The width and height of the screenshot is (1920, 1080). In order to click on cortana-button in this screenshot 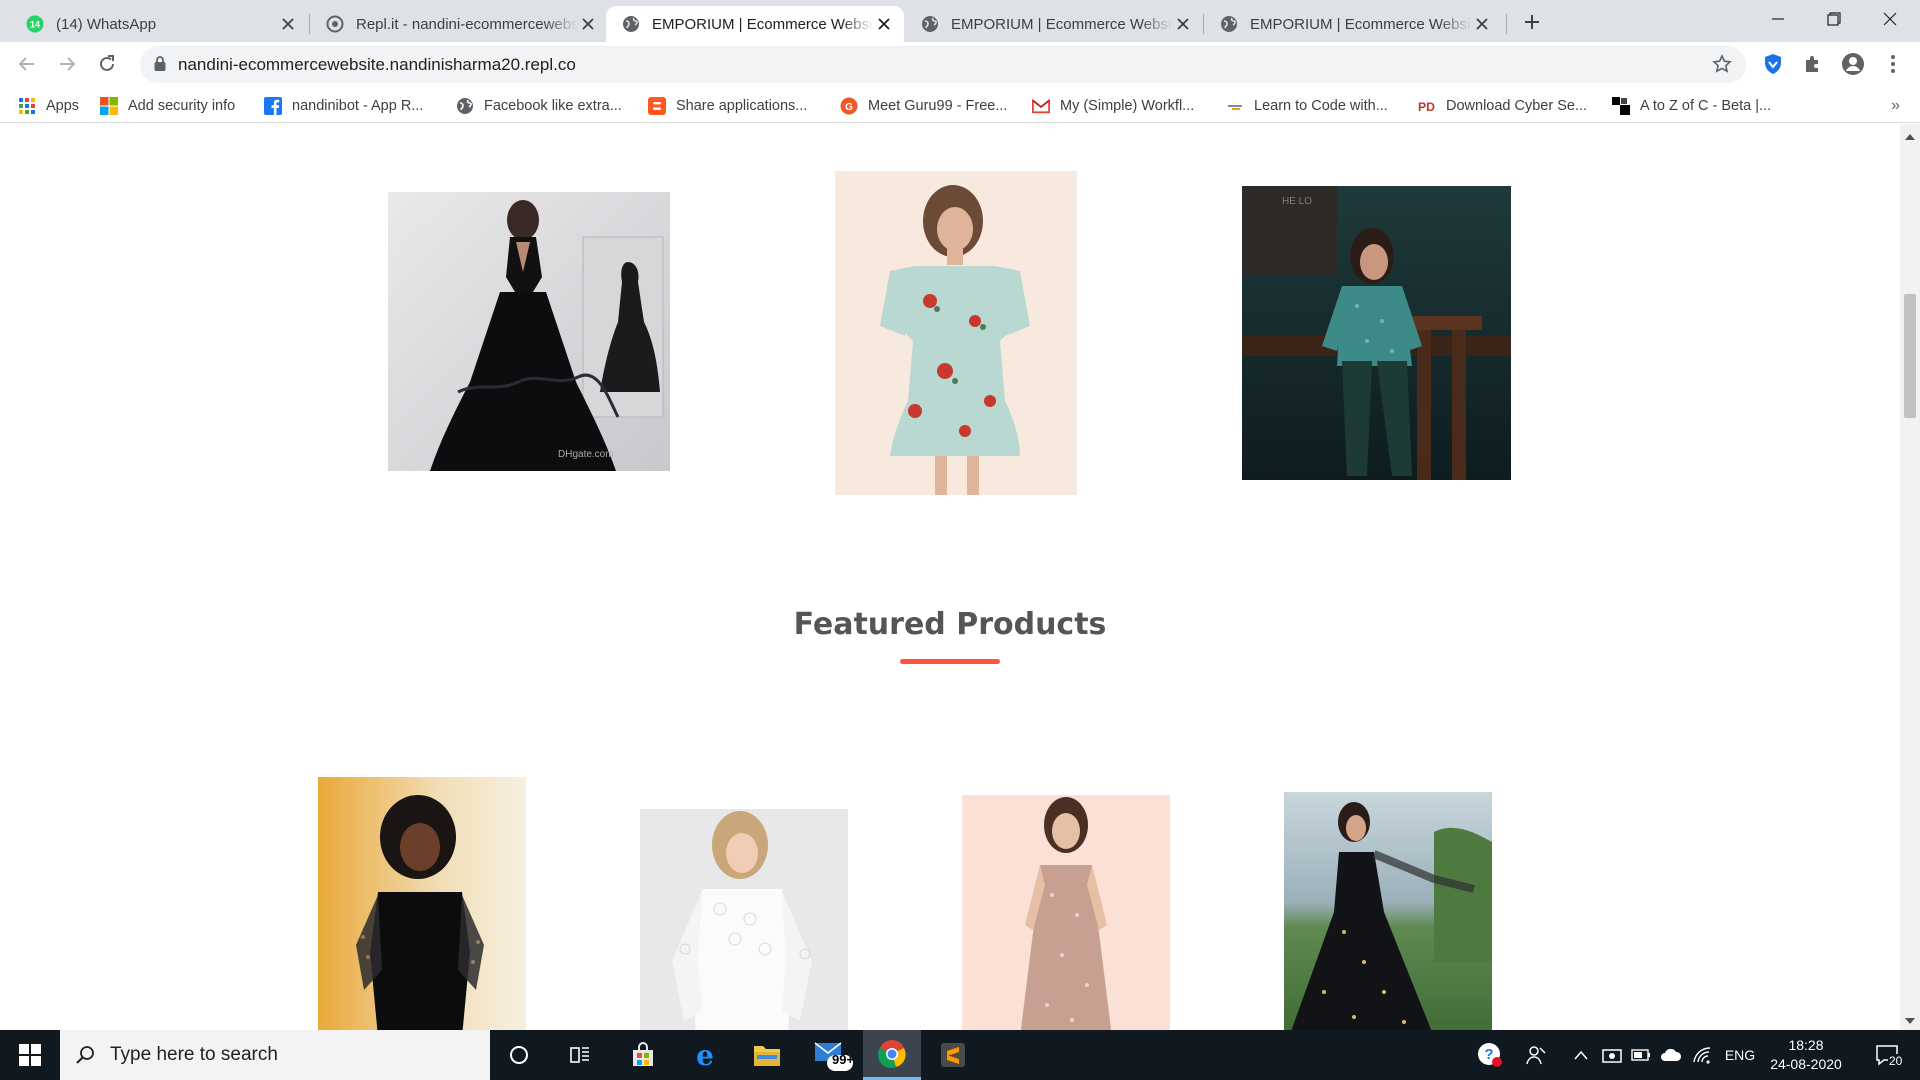, I will do `click(519, 1055)`.